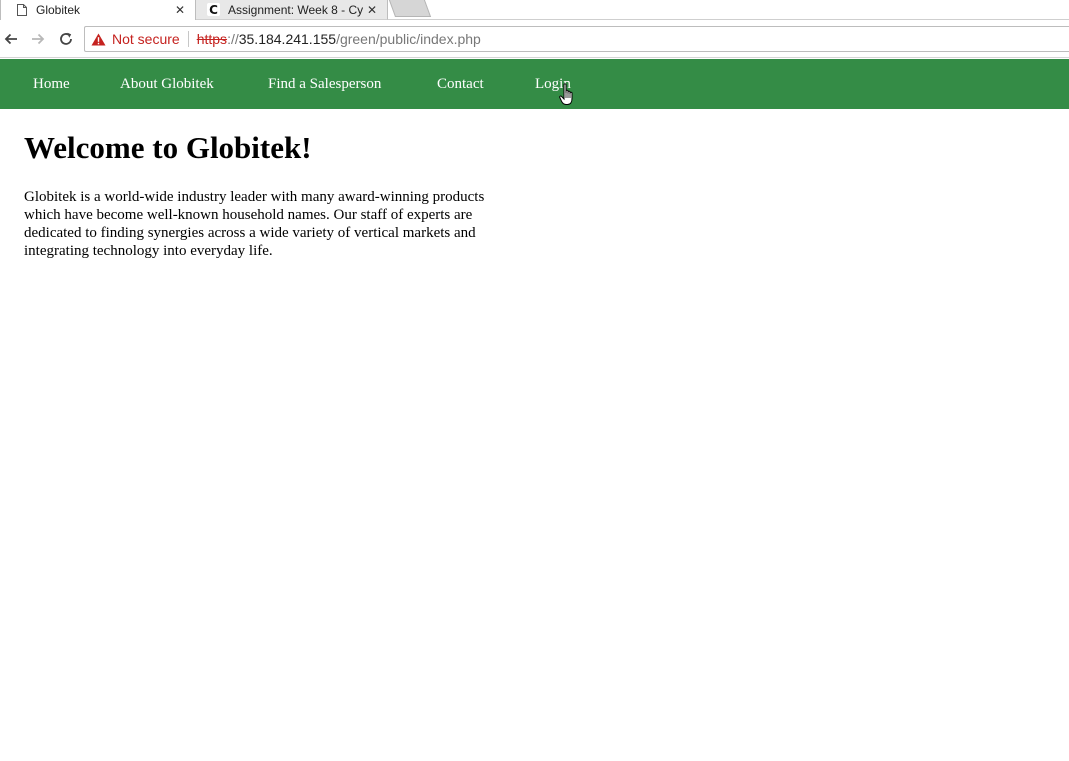 This screenshot has width=1069, height=761. I want to click on tab-assignment: C Assignment: Week 8 - Cy ✕, so click(292, 10).